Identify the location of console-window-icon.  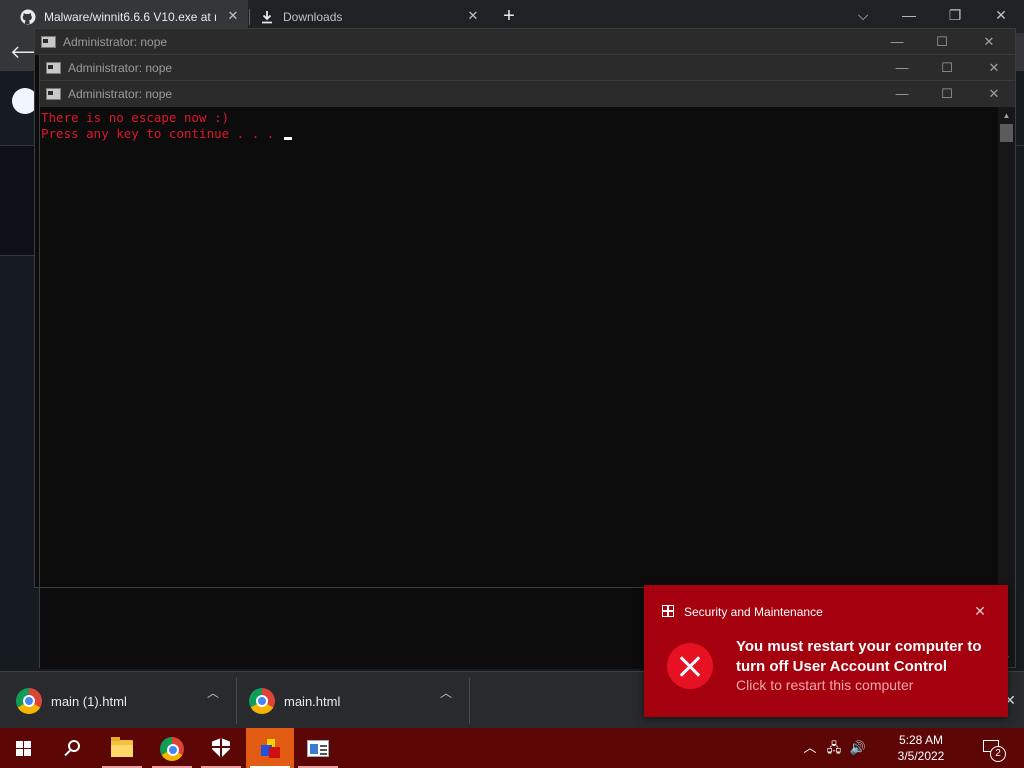
(318, 748).